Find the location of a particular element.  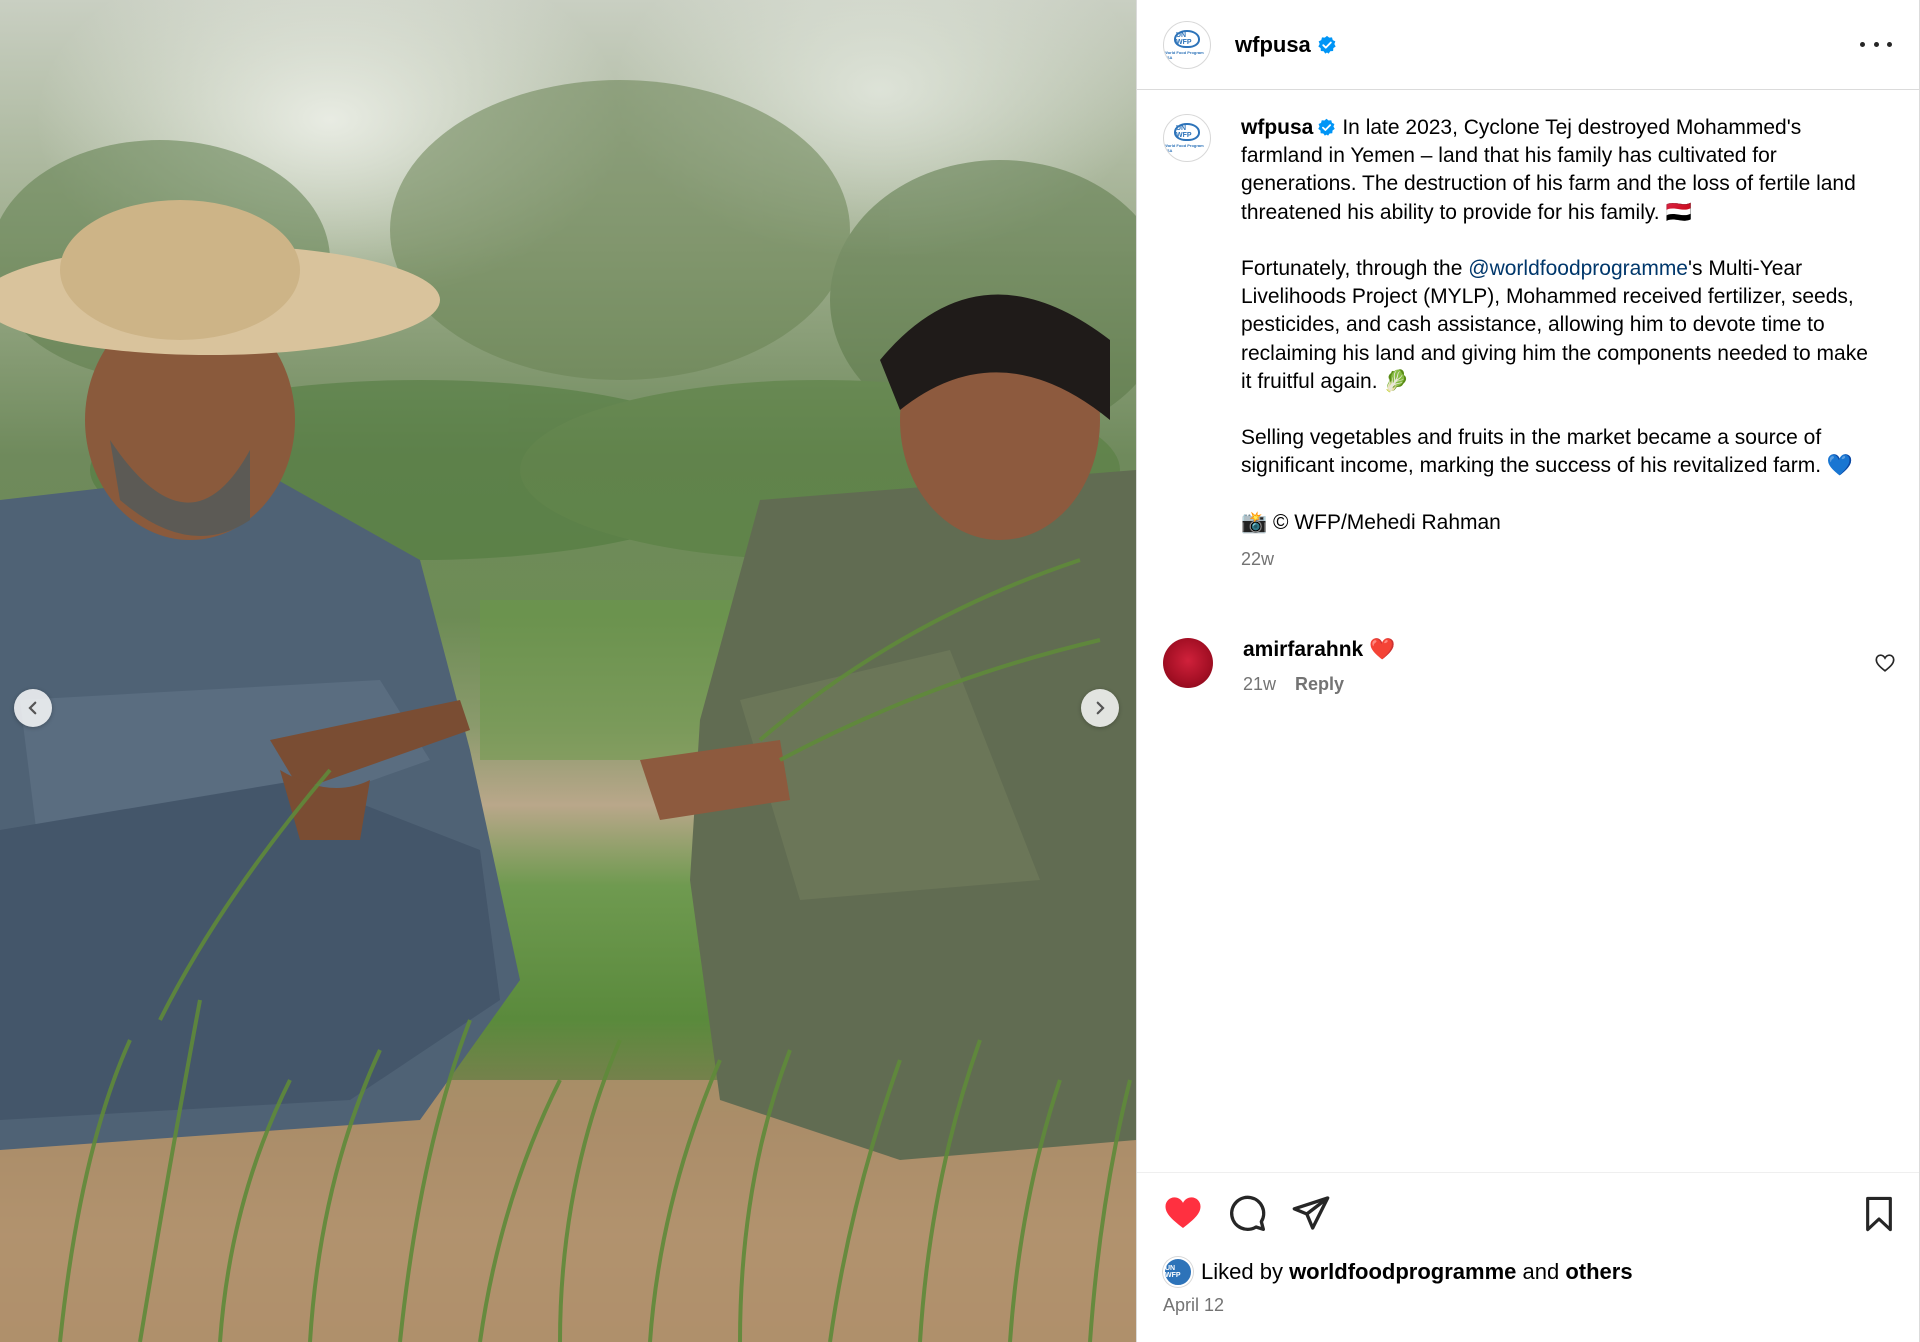

post-date: April 12 is located at coordinates (1193, 1305).